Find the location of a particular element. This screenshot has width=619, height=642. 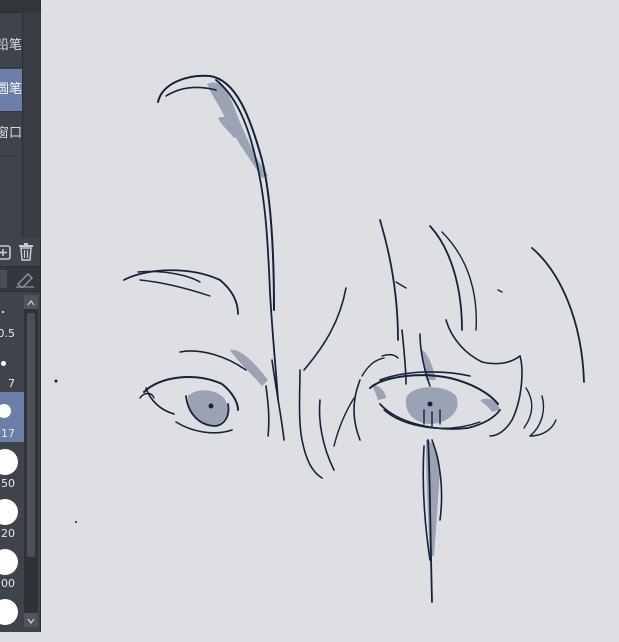

tool-item-label: 窗口 is located at coordinates (11, 133).